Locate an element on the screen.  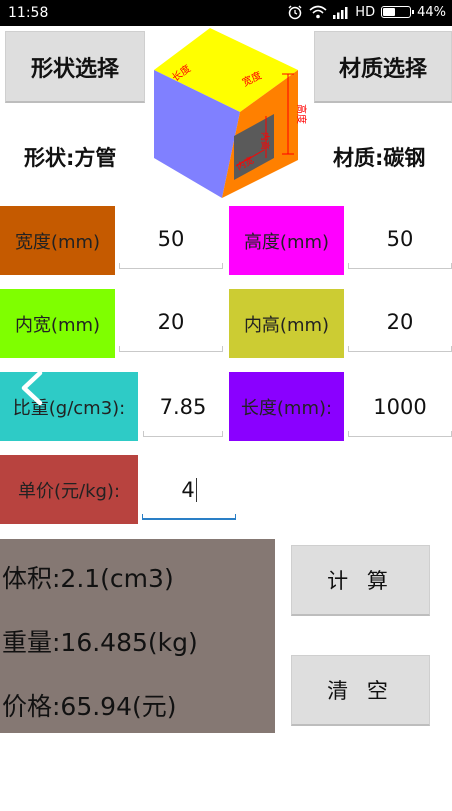
inner-width-input: 20 is located at coordinates (171, 322).